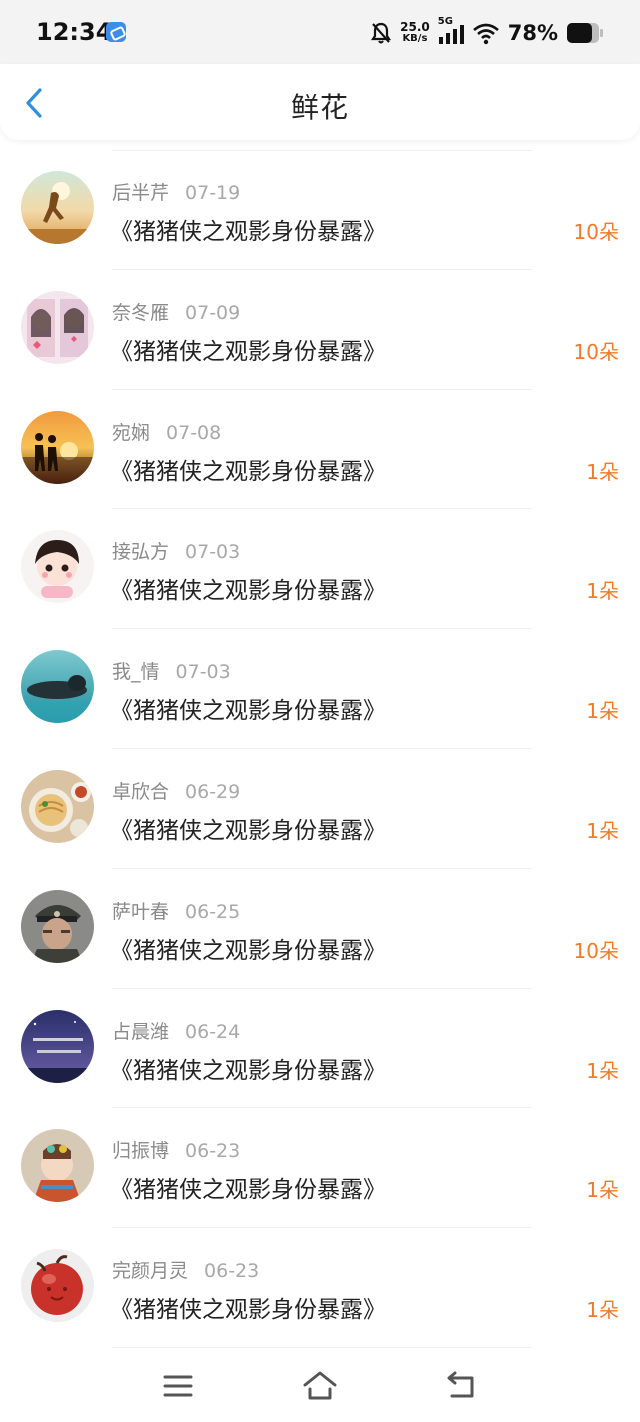 Image resolution: width=640 pixels, height=1422 pixels. I want to click on list-item: 后半芹 07-19 《猪猪侠之观影身份暴露》 10朵, so click(320, 210).